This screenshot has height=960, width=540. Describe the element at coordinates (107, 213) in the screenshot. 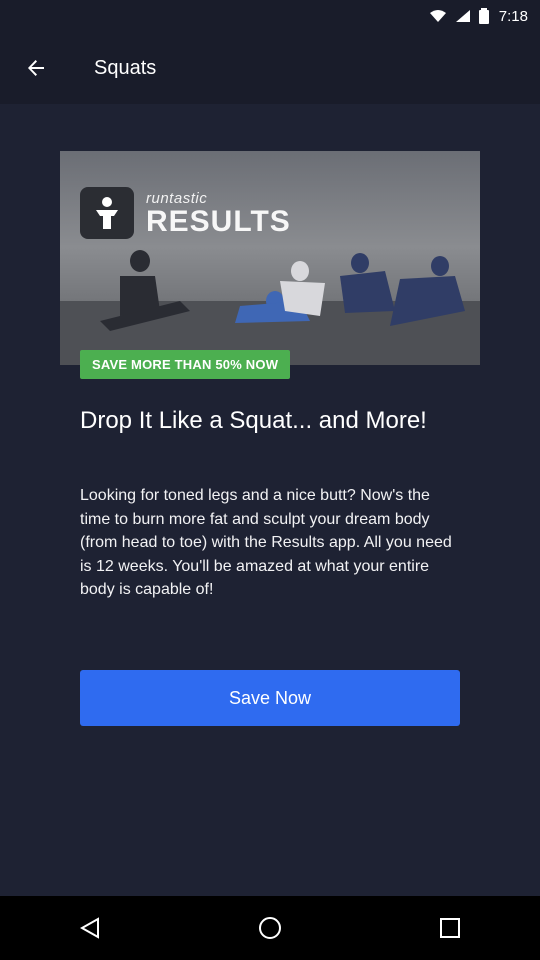

I see `runtastic-logo-icon` at that location.